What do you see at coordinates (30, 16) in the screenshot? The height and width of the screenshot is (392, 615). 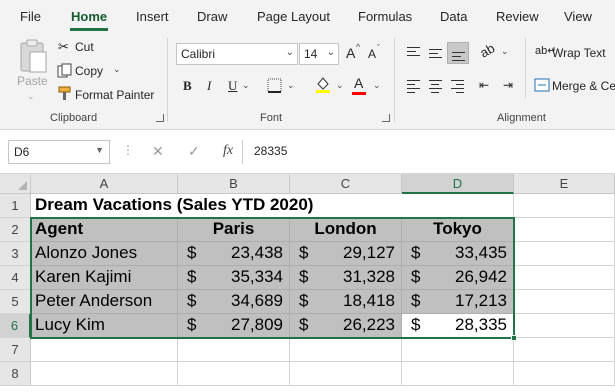 I see `tab-file: File` at bounding box center [30, 16].